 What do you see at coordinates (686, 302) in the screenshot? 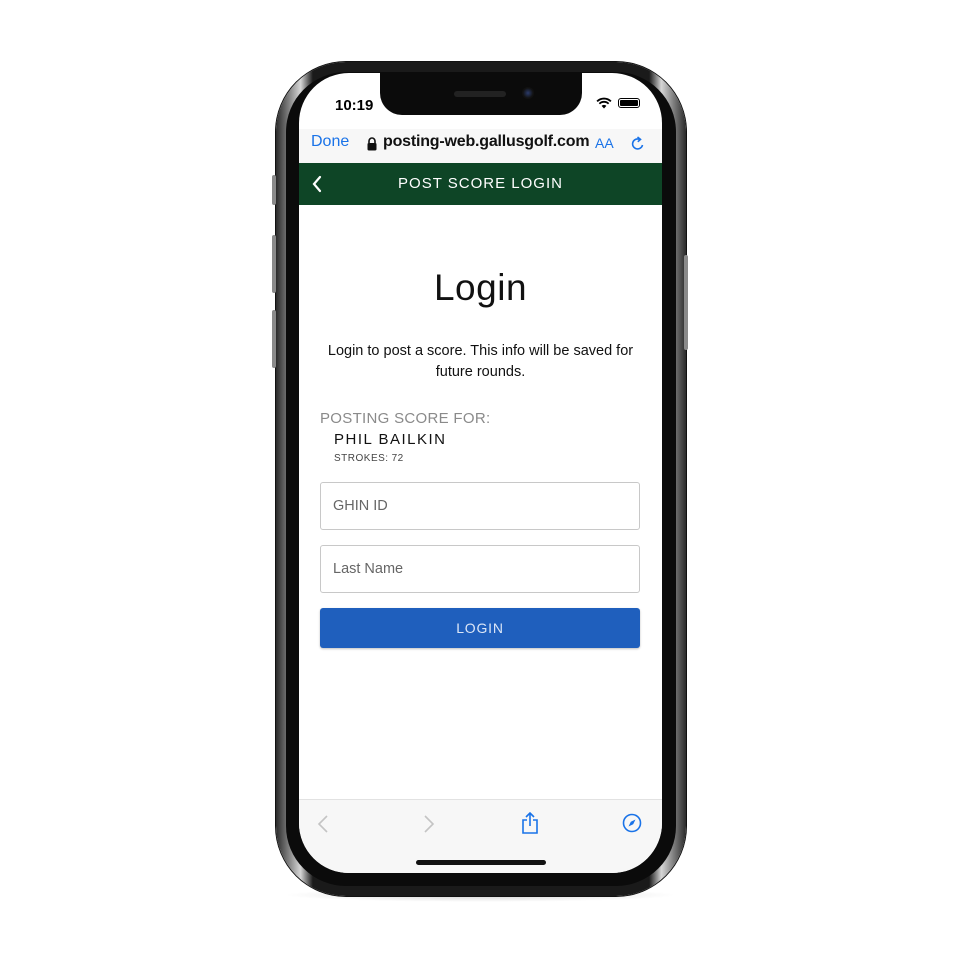
I see `power-button` at bounding box center [686, 302].